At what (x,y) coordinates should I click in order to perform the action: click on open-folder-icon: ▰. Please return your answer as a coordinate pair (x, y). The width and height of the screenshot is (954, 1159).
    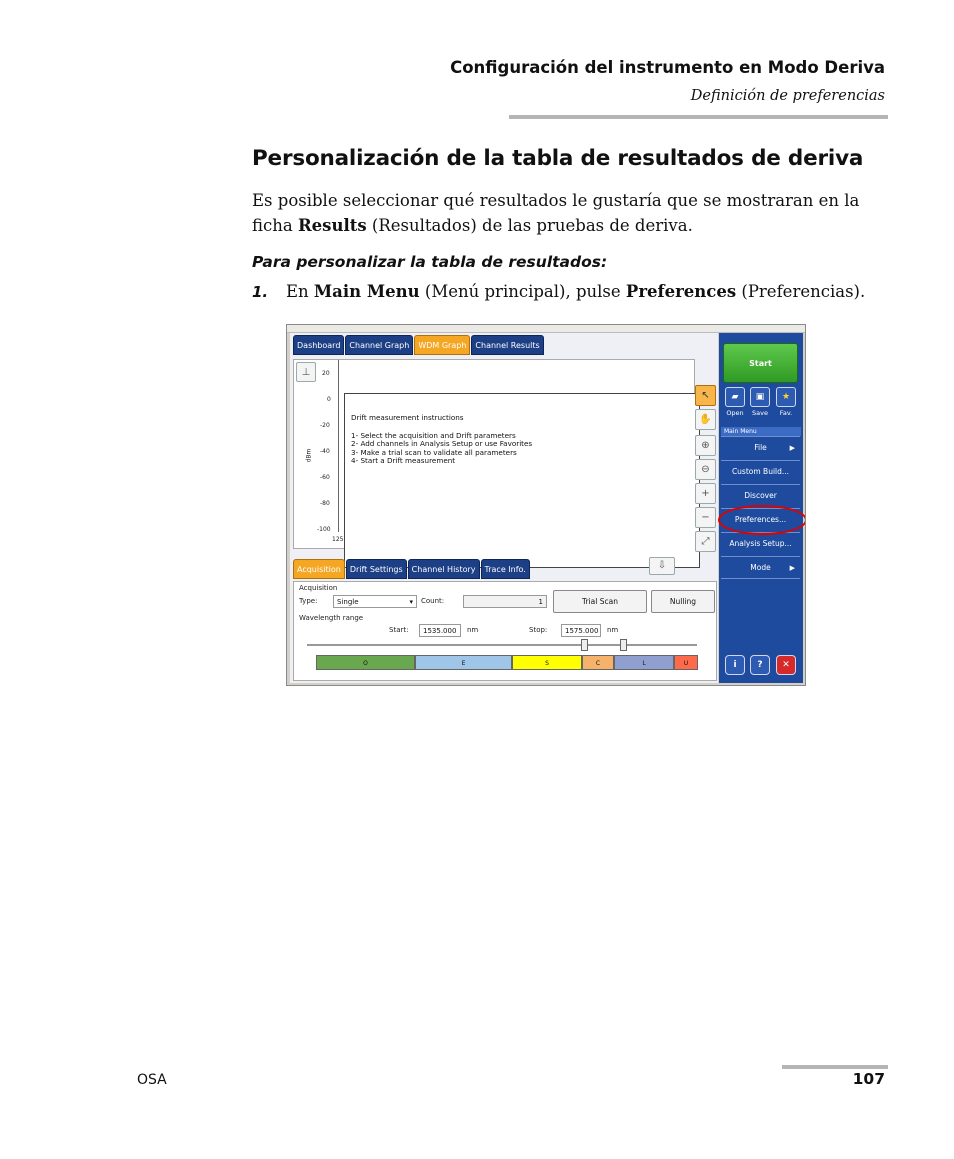
    Looking at the image, I should click on (735, 397).